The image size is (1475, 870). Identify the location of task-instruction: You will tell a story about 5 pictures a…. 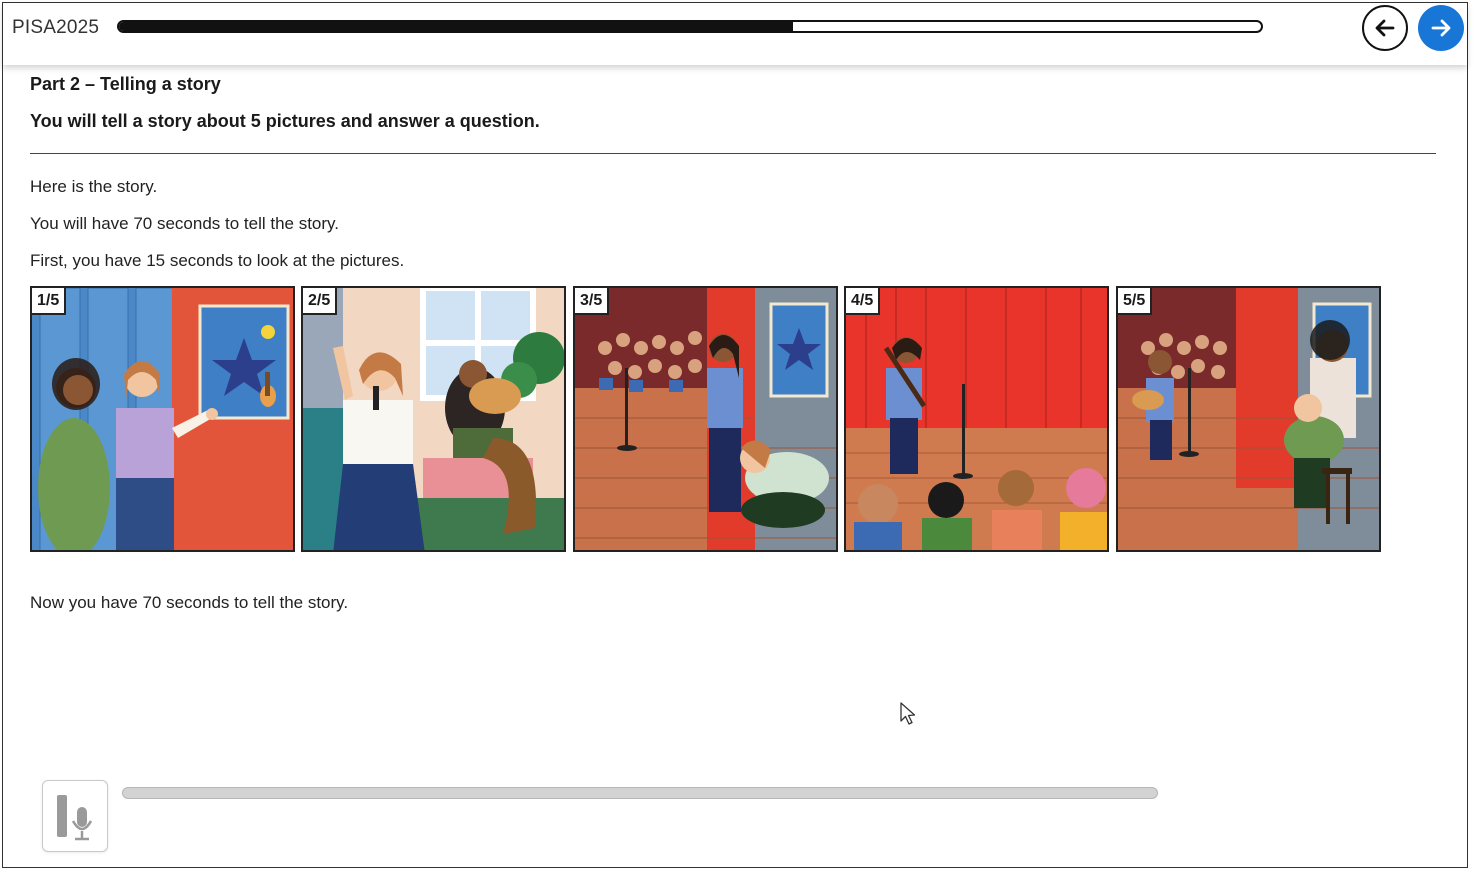
(285, 121).